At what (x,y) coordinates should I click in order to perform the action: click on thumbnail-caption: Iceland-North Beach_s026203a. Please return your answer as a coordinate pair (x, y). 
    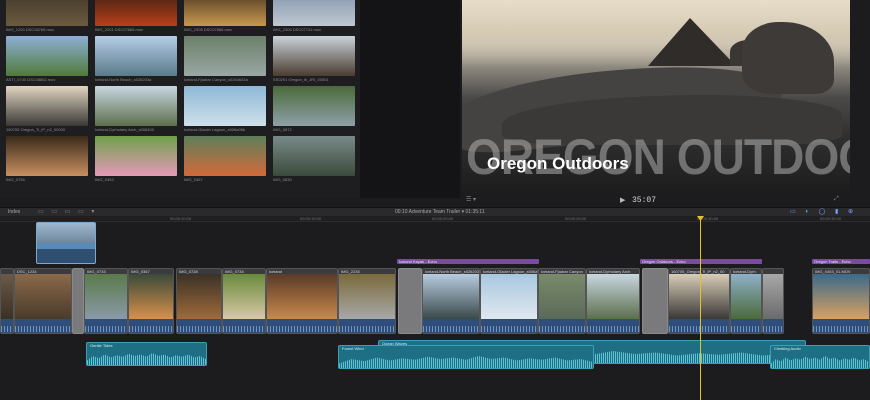
    Looking at the image, I should click on (123, 79).